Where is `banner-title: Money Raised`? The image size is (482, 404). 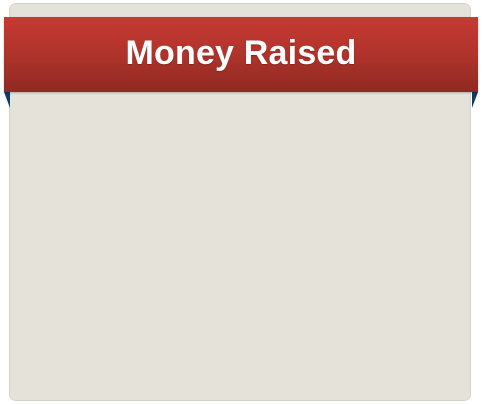 banner-title: Money Raised is located at coordinates (241, 53).